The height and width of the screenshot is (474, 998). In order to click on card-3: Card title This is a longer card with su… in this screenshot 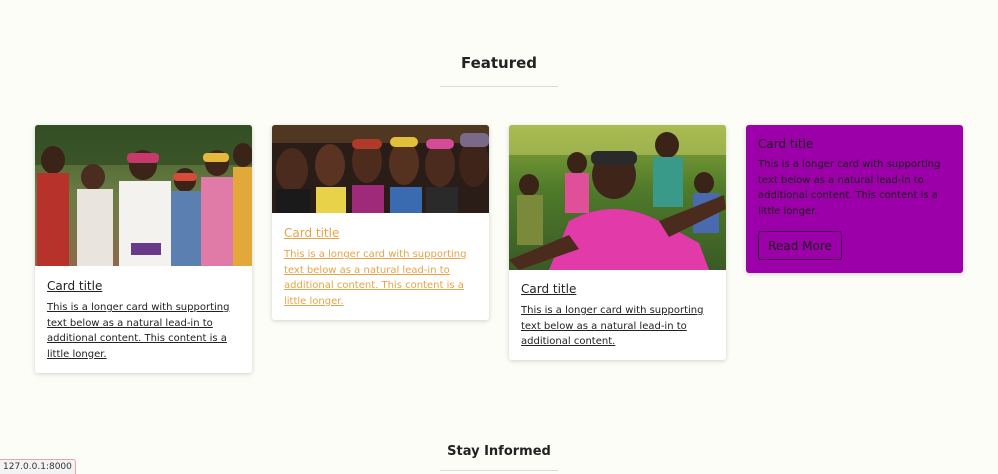, I will do `click(617, 242)`.